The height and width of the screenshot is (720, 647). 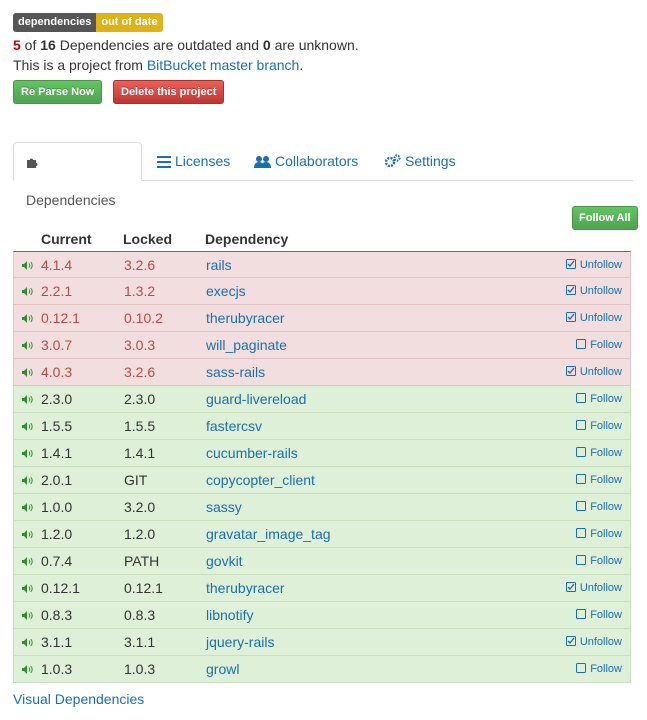 What do you see at coordinates (169, 92) in the screenshot?
I see `delete-project-button: Delete this project` at bounding box center [169, 92].